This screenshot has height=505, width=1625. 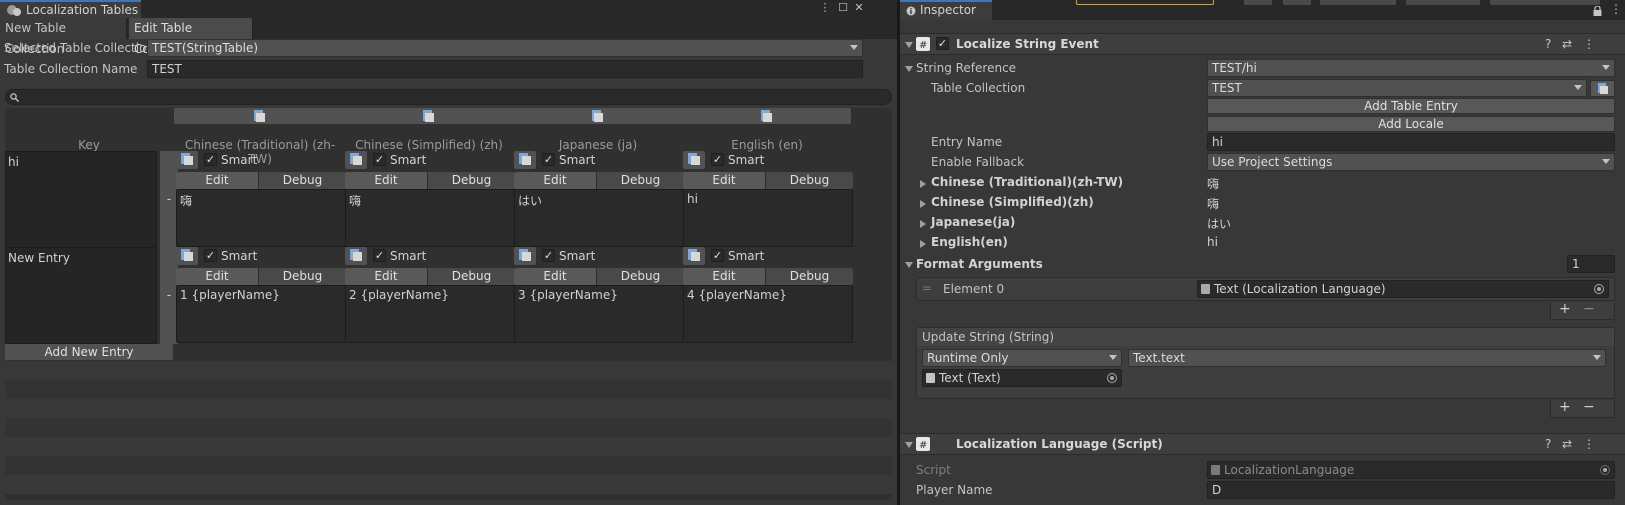 What do you see at coordinates (505, 48) in the screenshot?
I see `selected-collection-dropdown: TEST(StringTable)` at bounding box center [505, 48].